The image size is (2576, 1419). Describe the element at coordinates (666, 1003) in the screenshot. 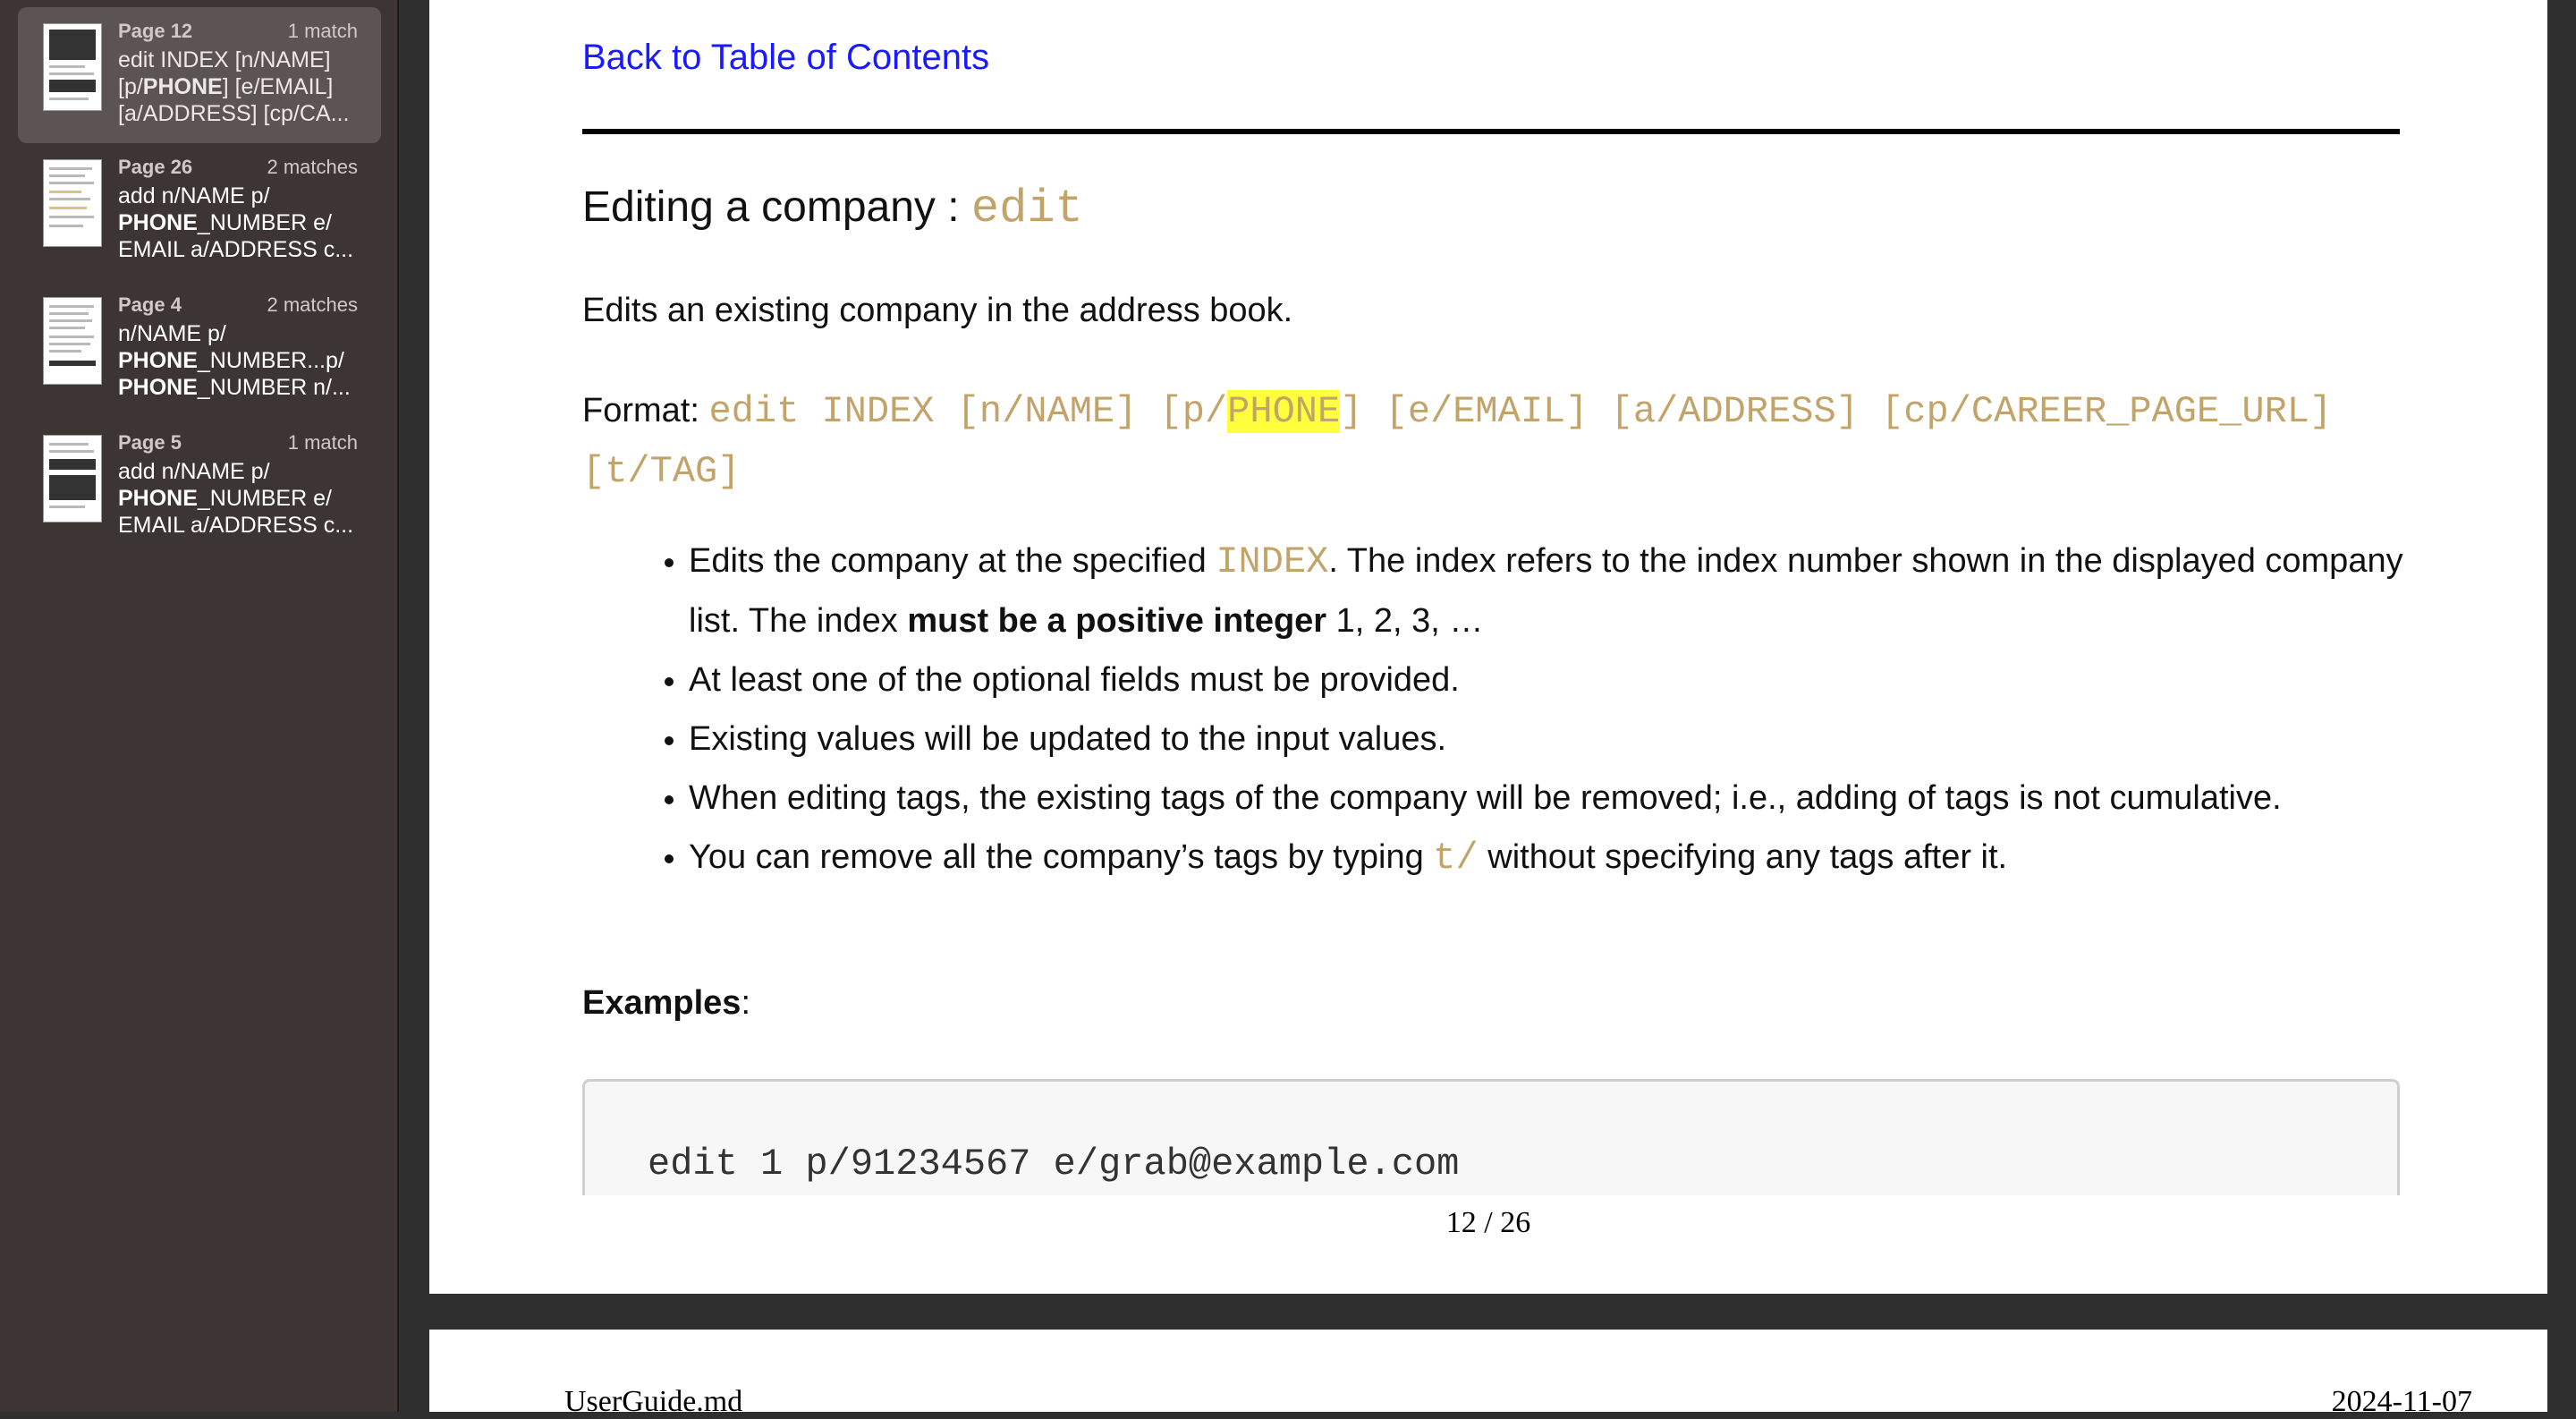

I see `examples-label: Examples:` at that location.